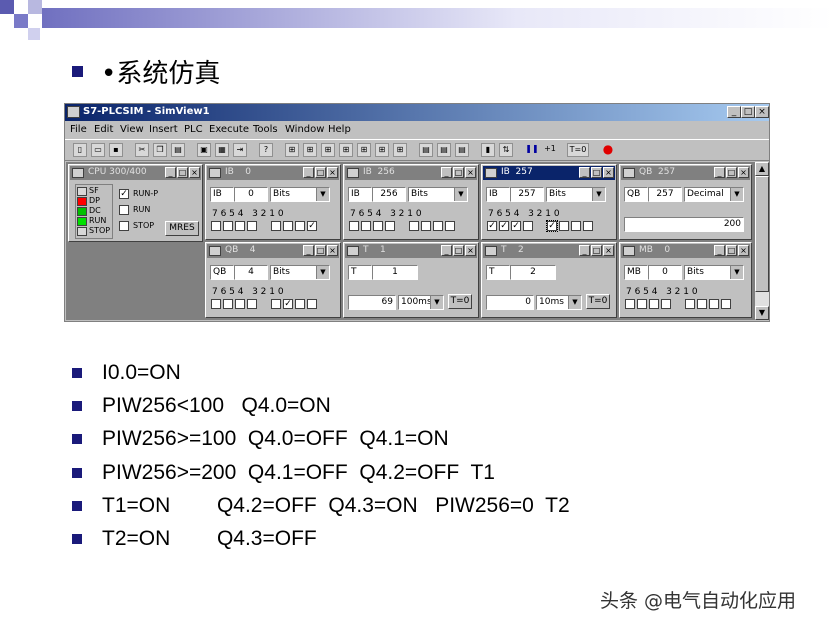 This screenshot has height=627, width=833. What do you see at coordinates (665, 194) in the screenshot?
I see `qb257-address-field: 257` at bounding box center [665, 194].